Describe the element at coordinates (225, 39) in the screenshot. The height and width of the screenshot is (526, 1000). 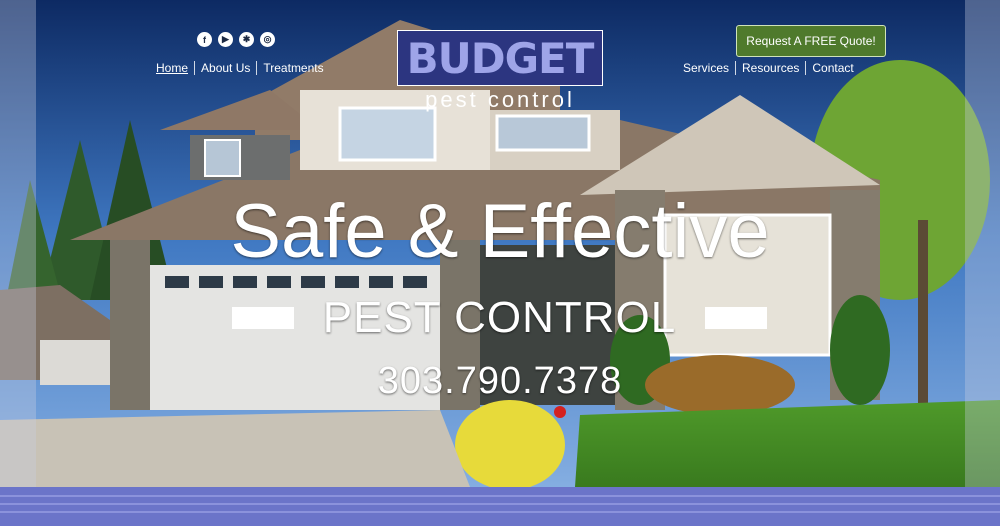
I see `youtube-icon: ▶` at that location.